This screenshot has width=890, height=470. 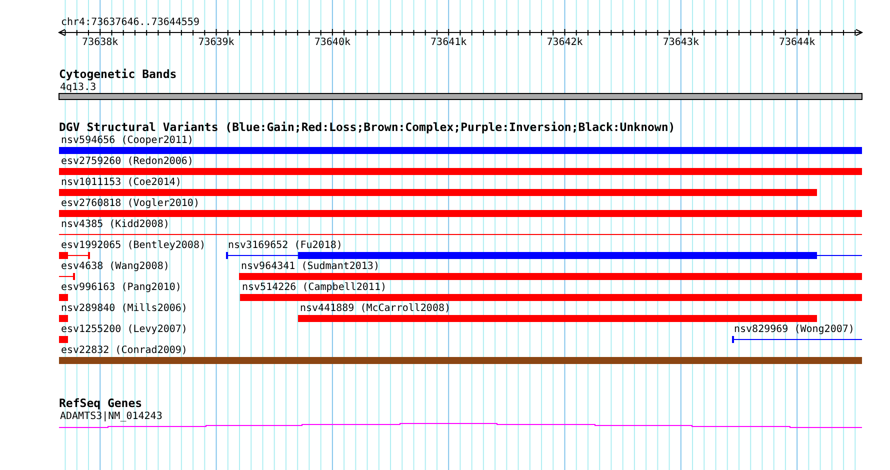 What do you see at coordinates (118, 74) in the screenshot?
I see `track-title: Cytogenetic Bands` at bounding box center [118, 74].